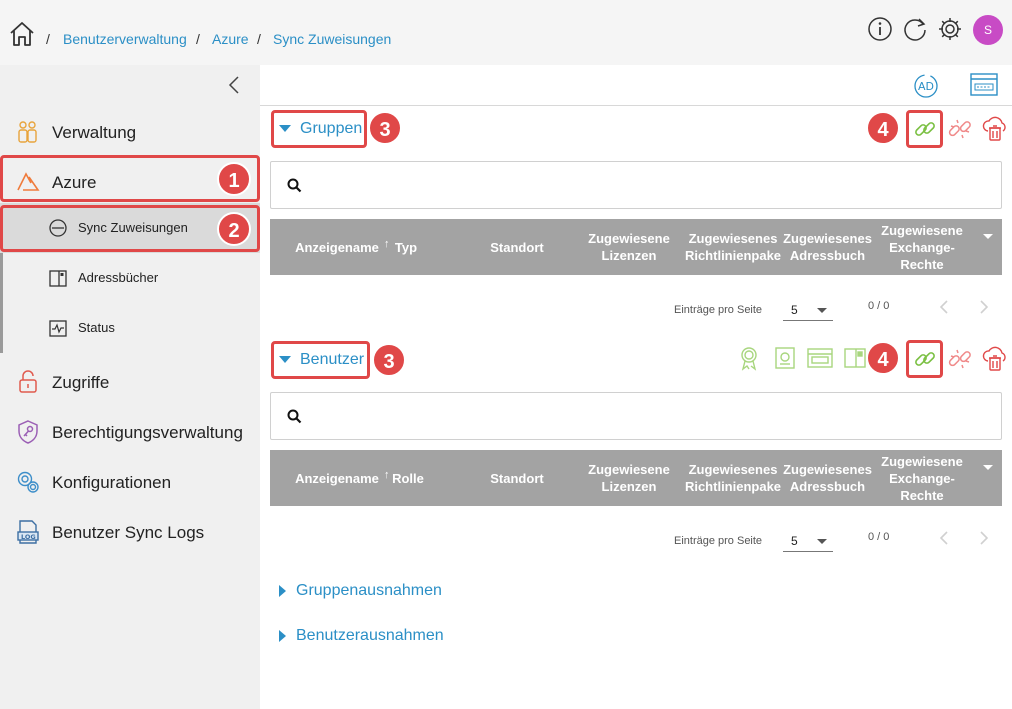 Image resolution: width=1012 pixels, height=709 pixels. I want to click on license-icon, so click(785, 358).